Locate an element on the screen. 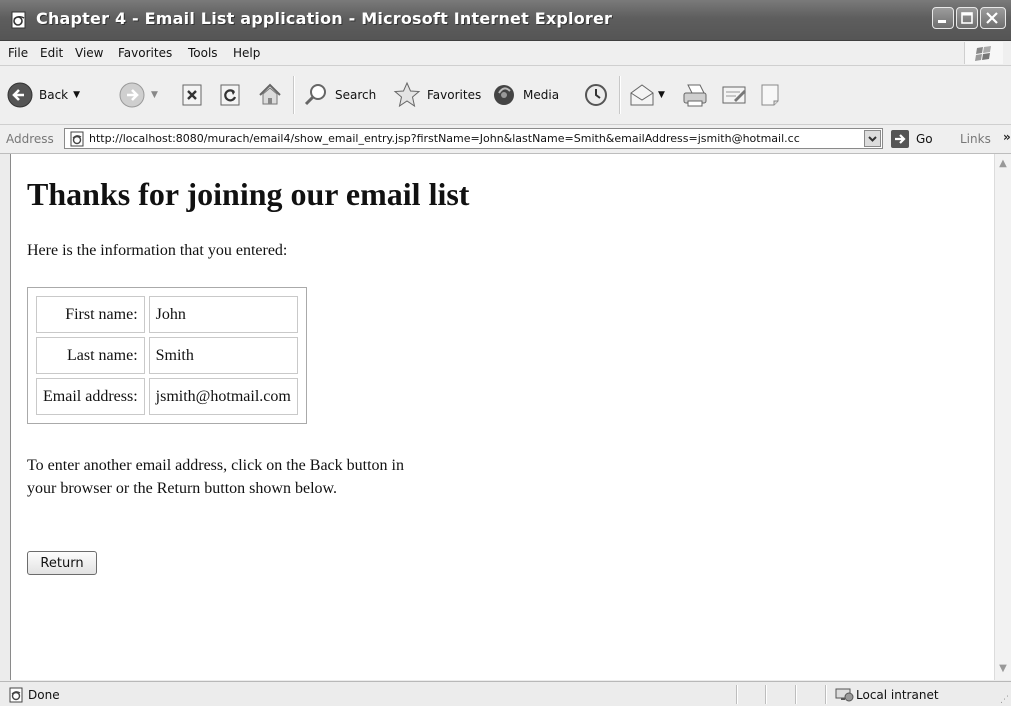  forward-arrow-icon is located at coordinates (132, 95).